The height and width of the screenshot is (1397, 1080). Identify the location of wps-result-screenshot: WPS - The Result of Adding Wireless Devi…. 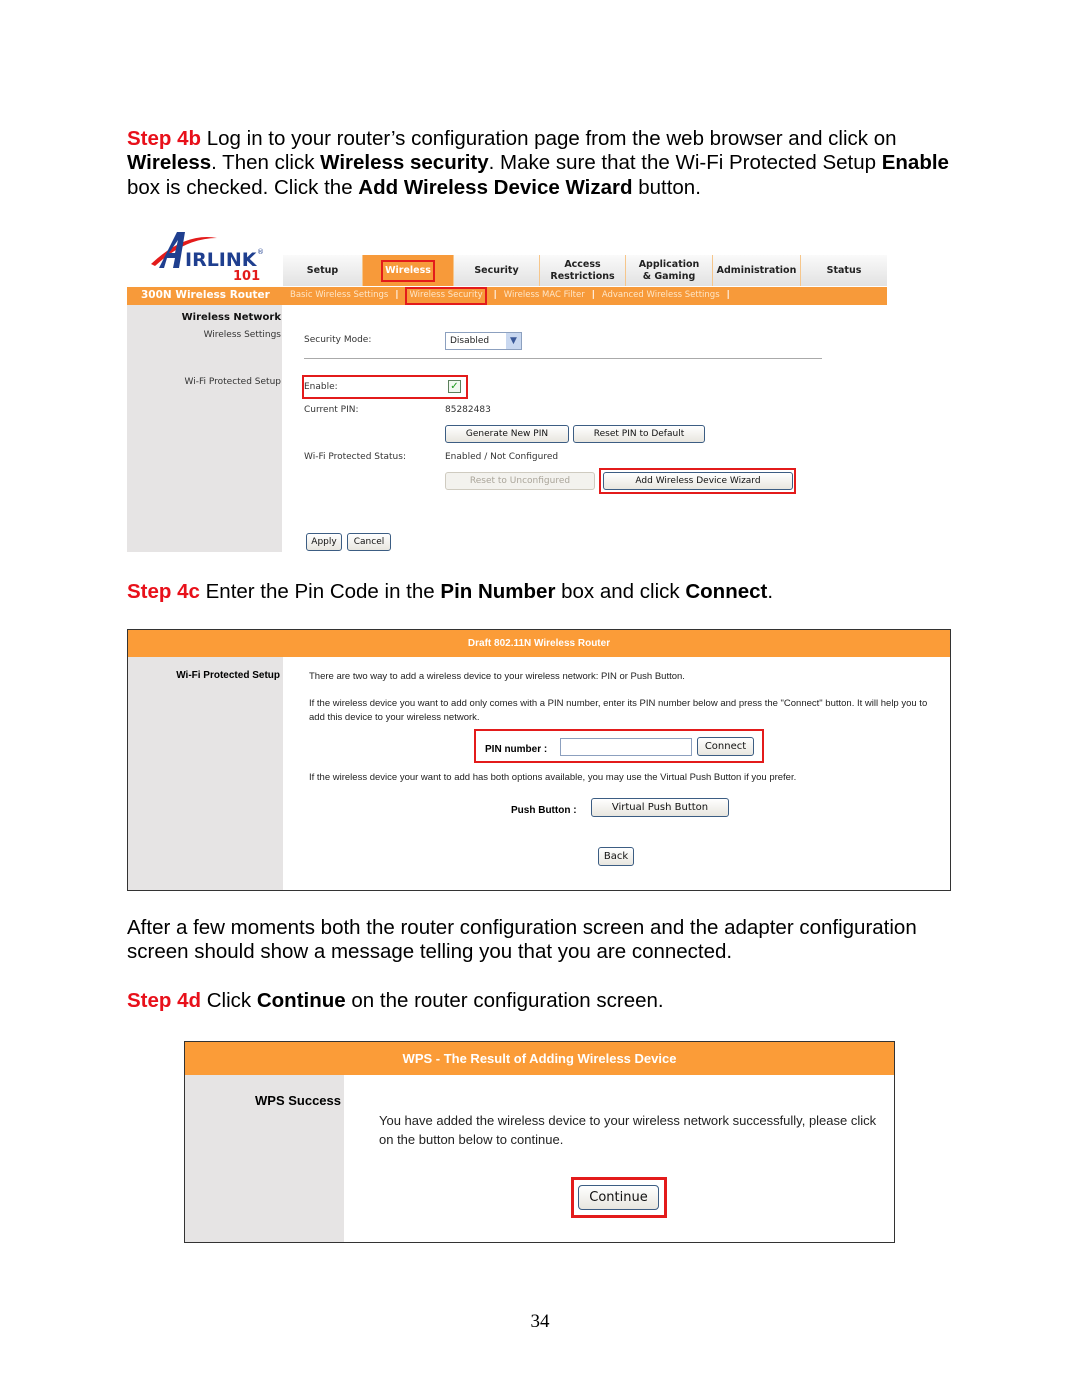
(539, 1142).